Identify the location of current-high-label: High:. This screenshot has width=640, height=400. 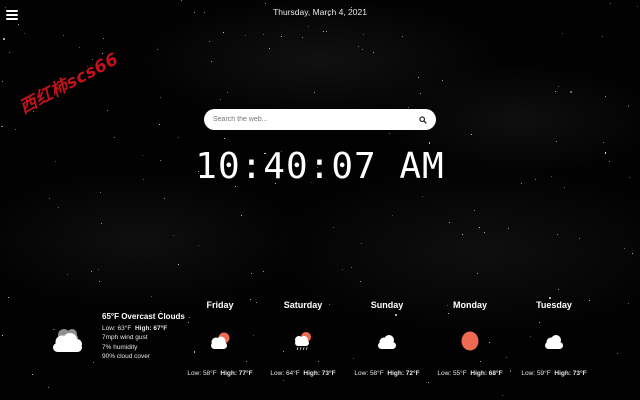
(143, 328).